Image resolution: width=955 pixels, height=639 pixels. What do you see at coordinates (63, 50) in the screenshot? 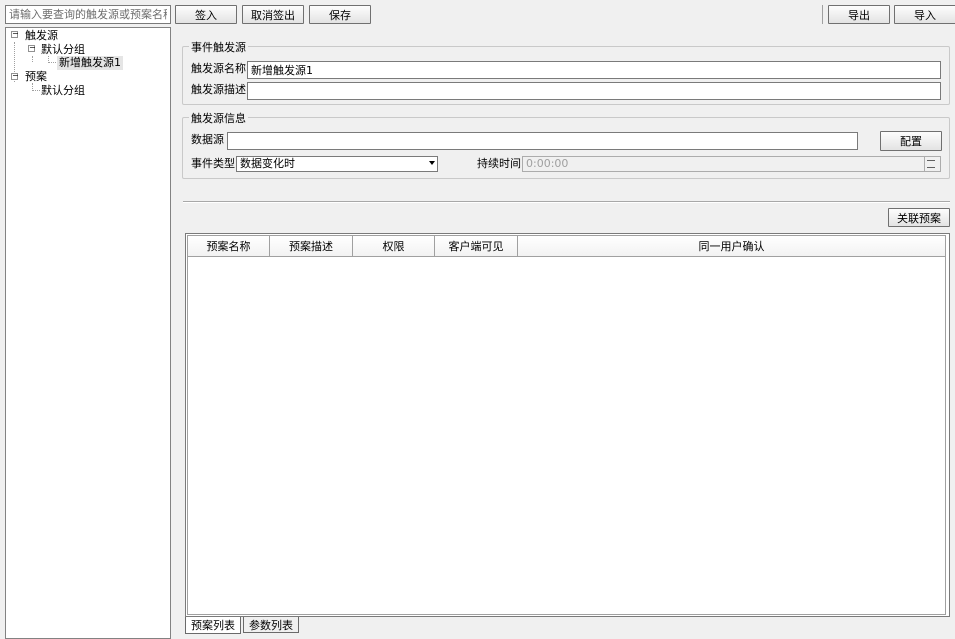
I see `tree-node-triggers-default-group: 默认分组` at bounding box center [63, 50].